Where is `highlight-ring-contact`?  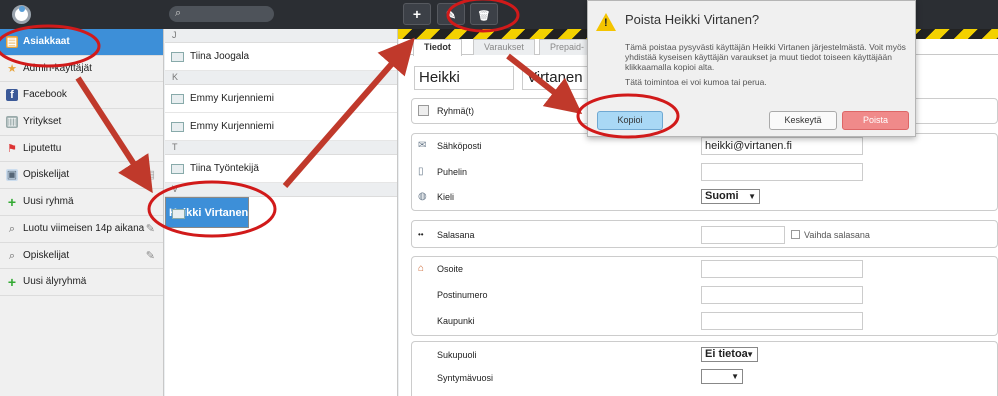
highlight-ring-contact is located at coordinates (212, 209).